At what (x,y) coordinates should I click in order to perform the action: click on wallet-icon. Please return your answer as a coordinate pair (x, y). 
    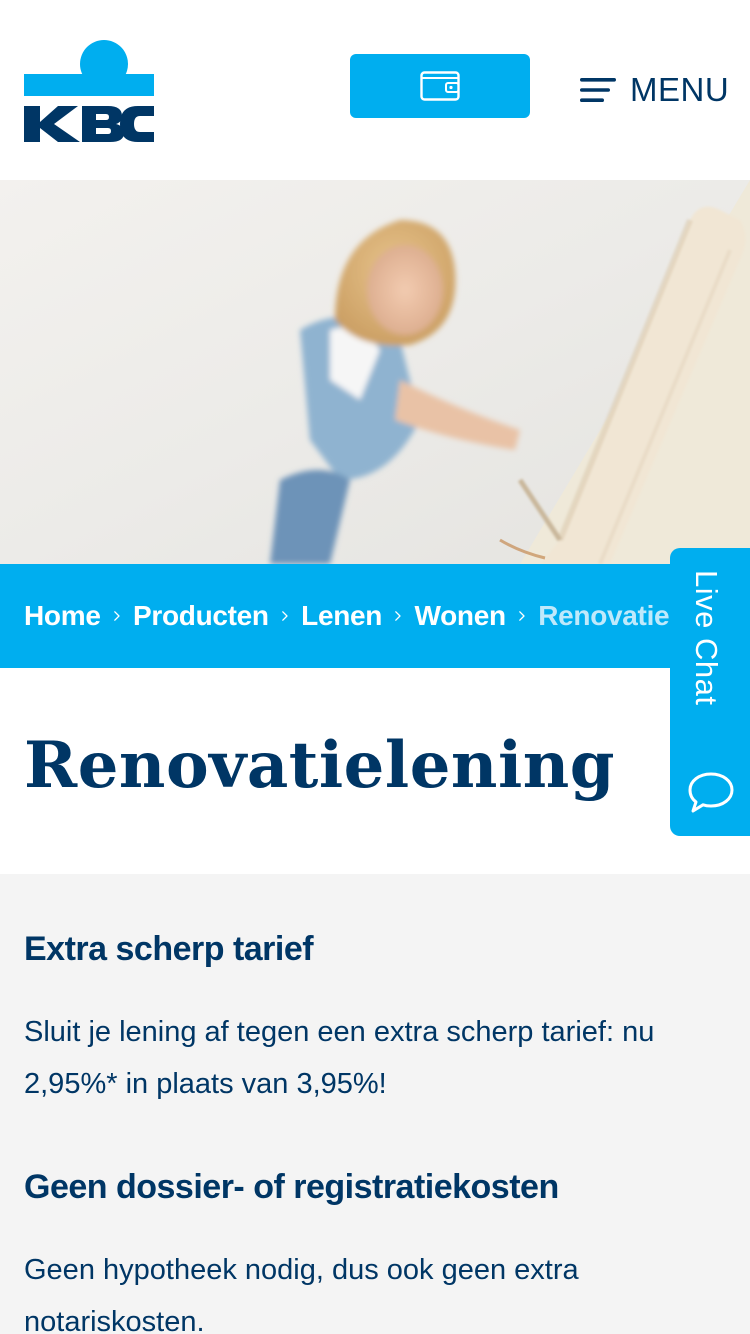
    Looking at the image, I should click on (440, 86).